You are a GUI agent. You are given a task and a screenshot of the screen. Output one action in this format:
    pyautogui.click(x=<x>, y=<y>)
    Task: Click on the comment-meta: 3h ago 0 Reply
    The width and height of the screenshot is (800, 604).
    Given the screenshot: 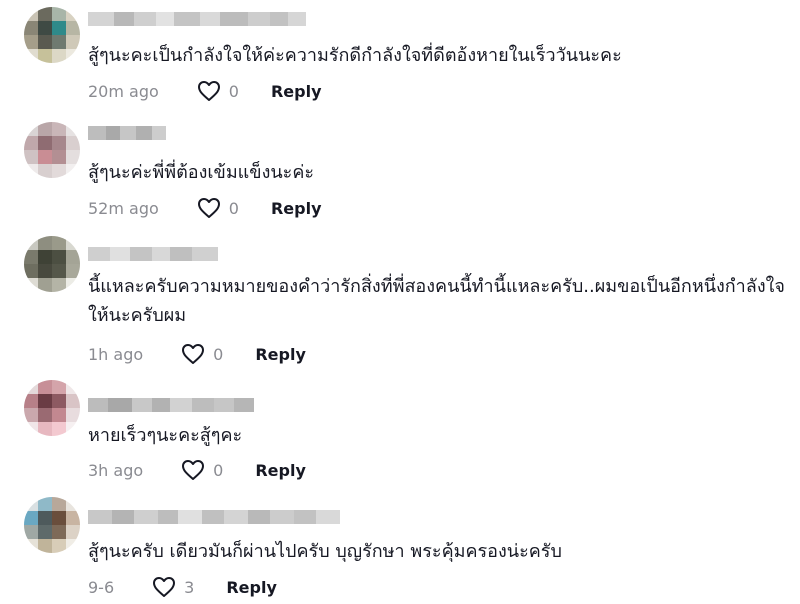 What is the action you would take?
    pyautogui.click(x=197, y=470)
    